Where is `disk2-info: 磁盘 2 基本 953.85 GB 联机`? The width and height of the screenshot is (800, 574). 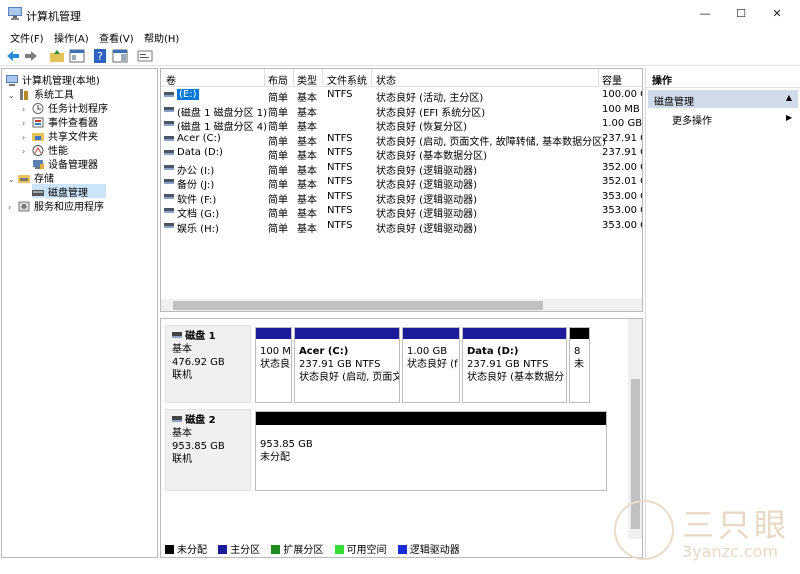
disk2-info: 磁盘 2 基本 953.85 GB 联机 is located at coordinates (208, 450).